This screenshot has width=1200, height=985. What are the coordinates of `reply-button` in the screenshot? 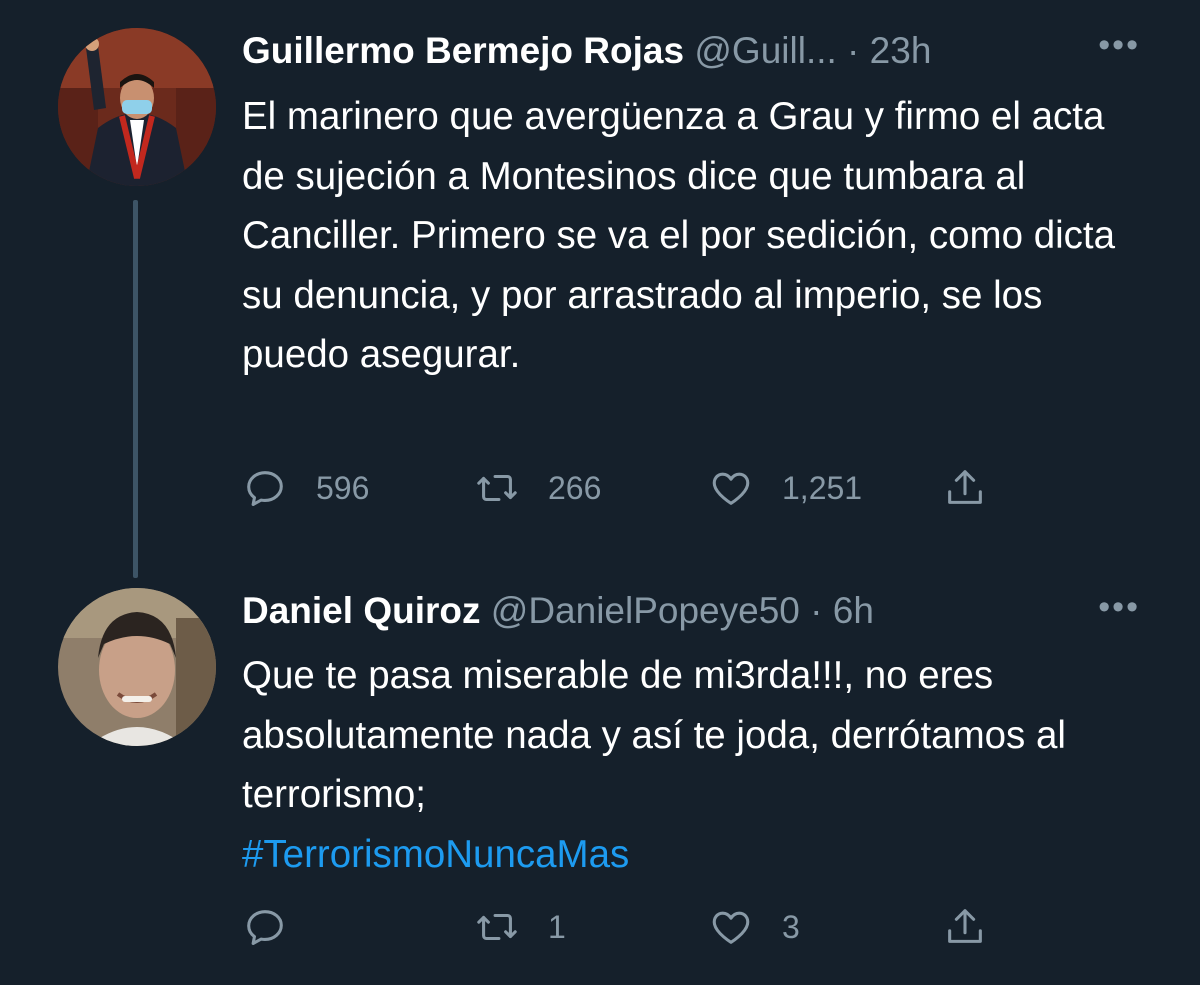 It's located at (279, 927).